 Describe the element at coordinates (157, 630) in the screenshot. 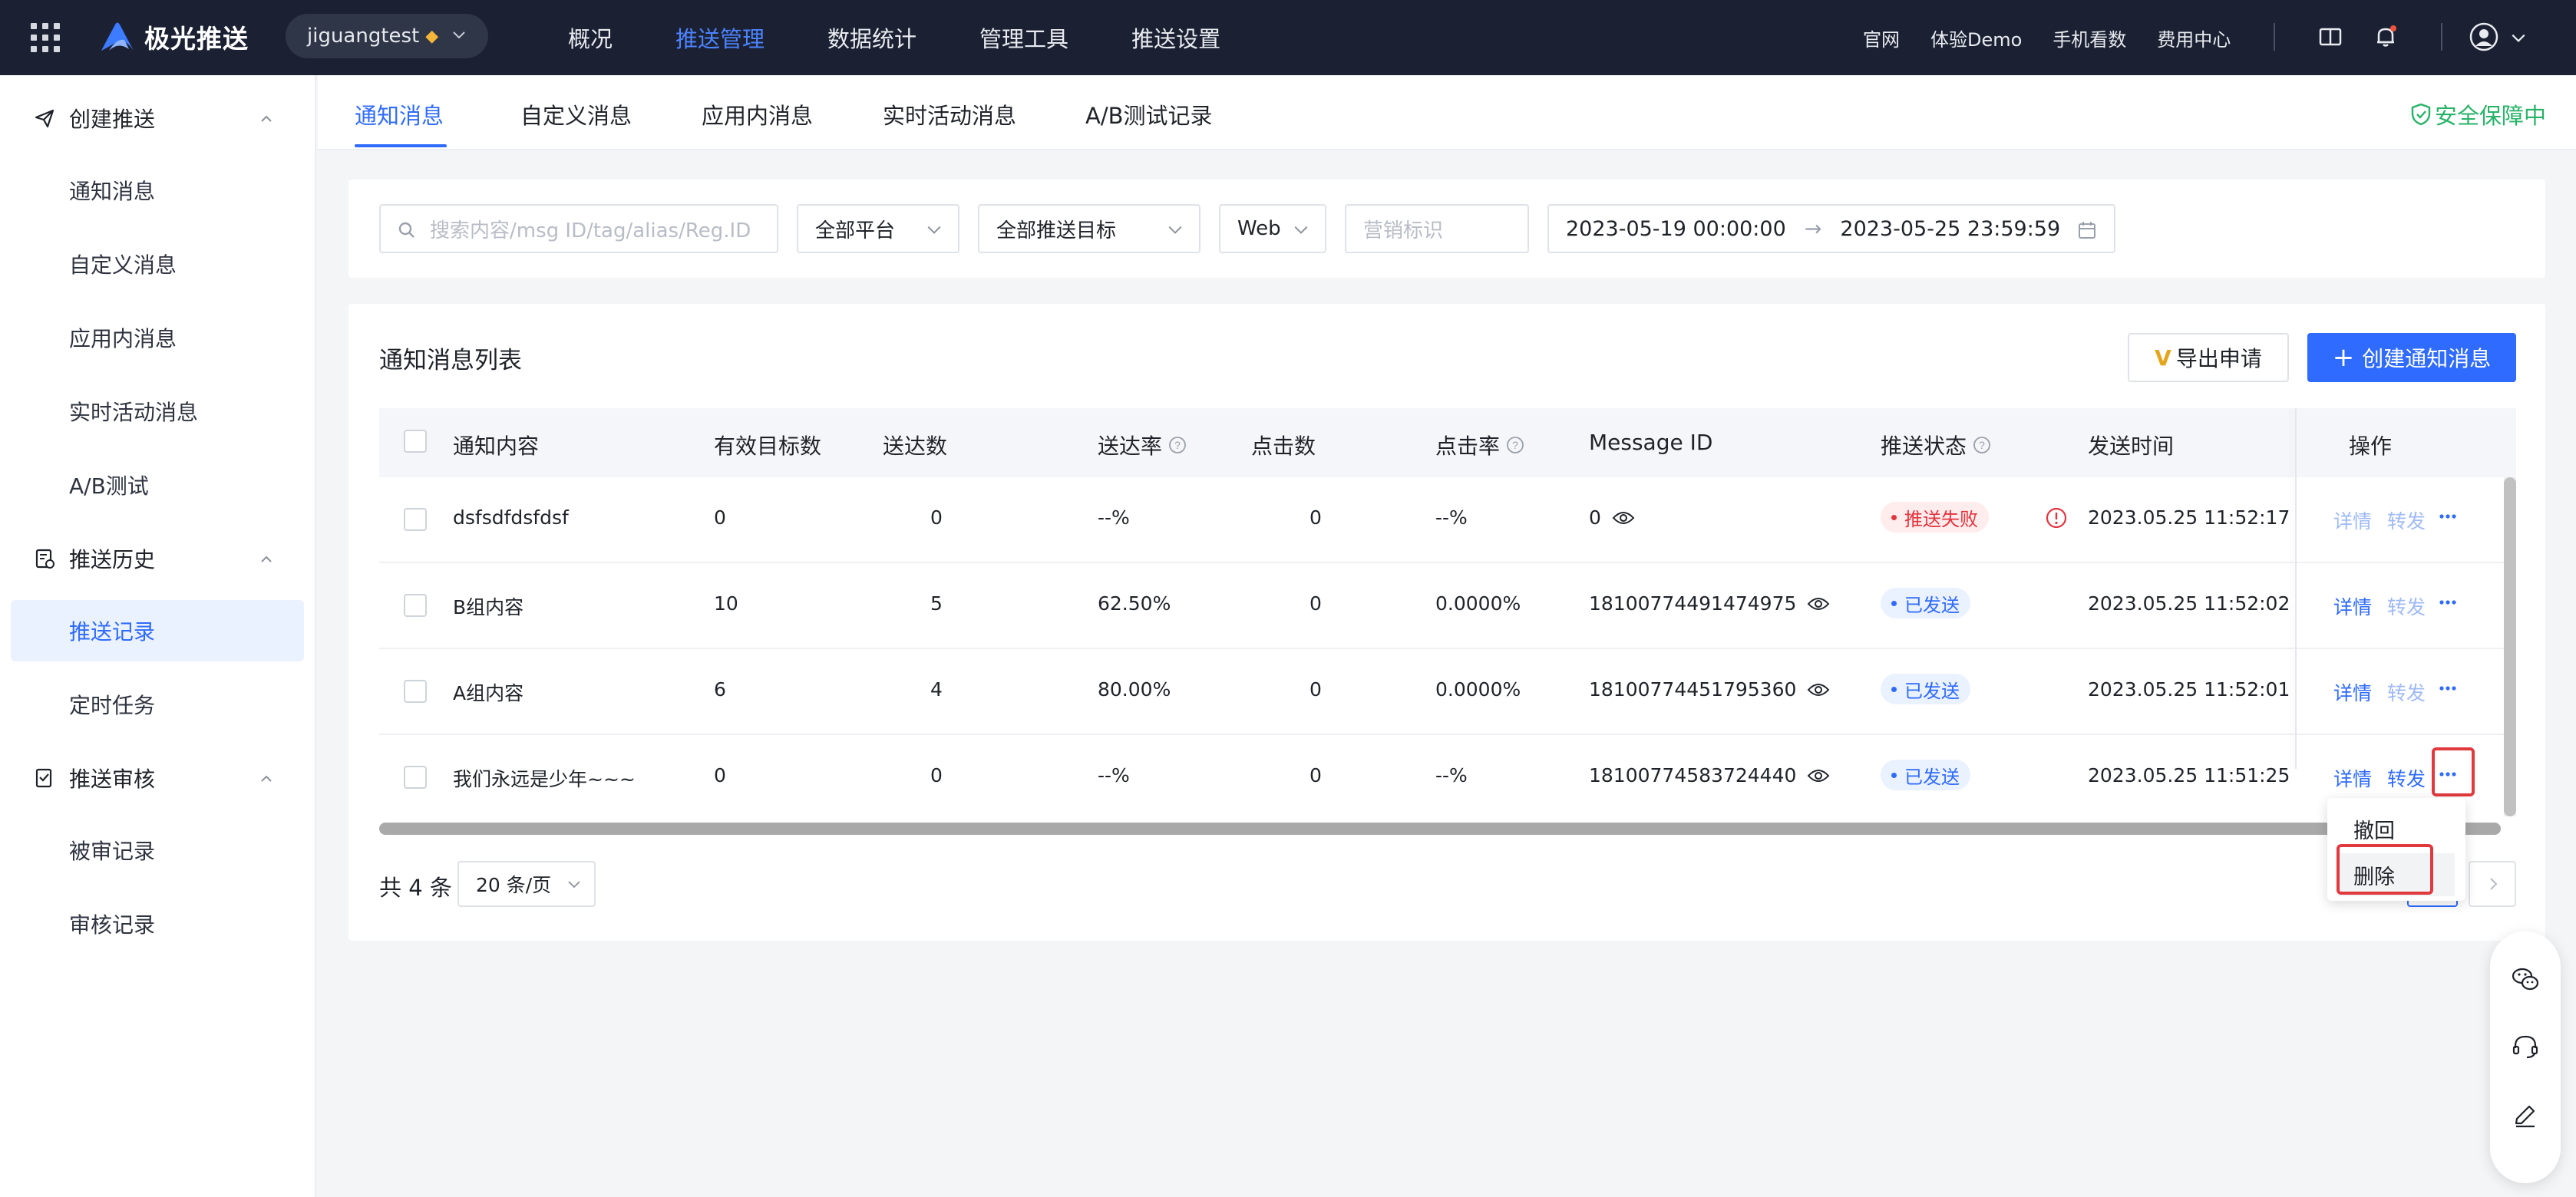

I see `sidebar-item-push-records: 推送记录` at that location.